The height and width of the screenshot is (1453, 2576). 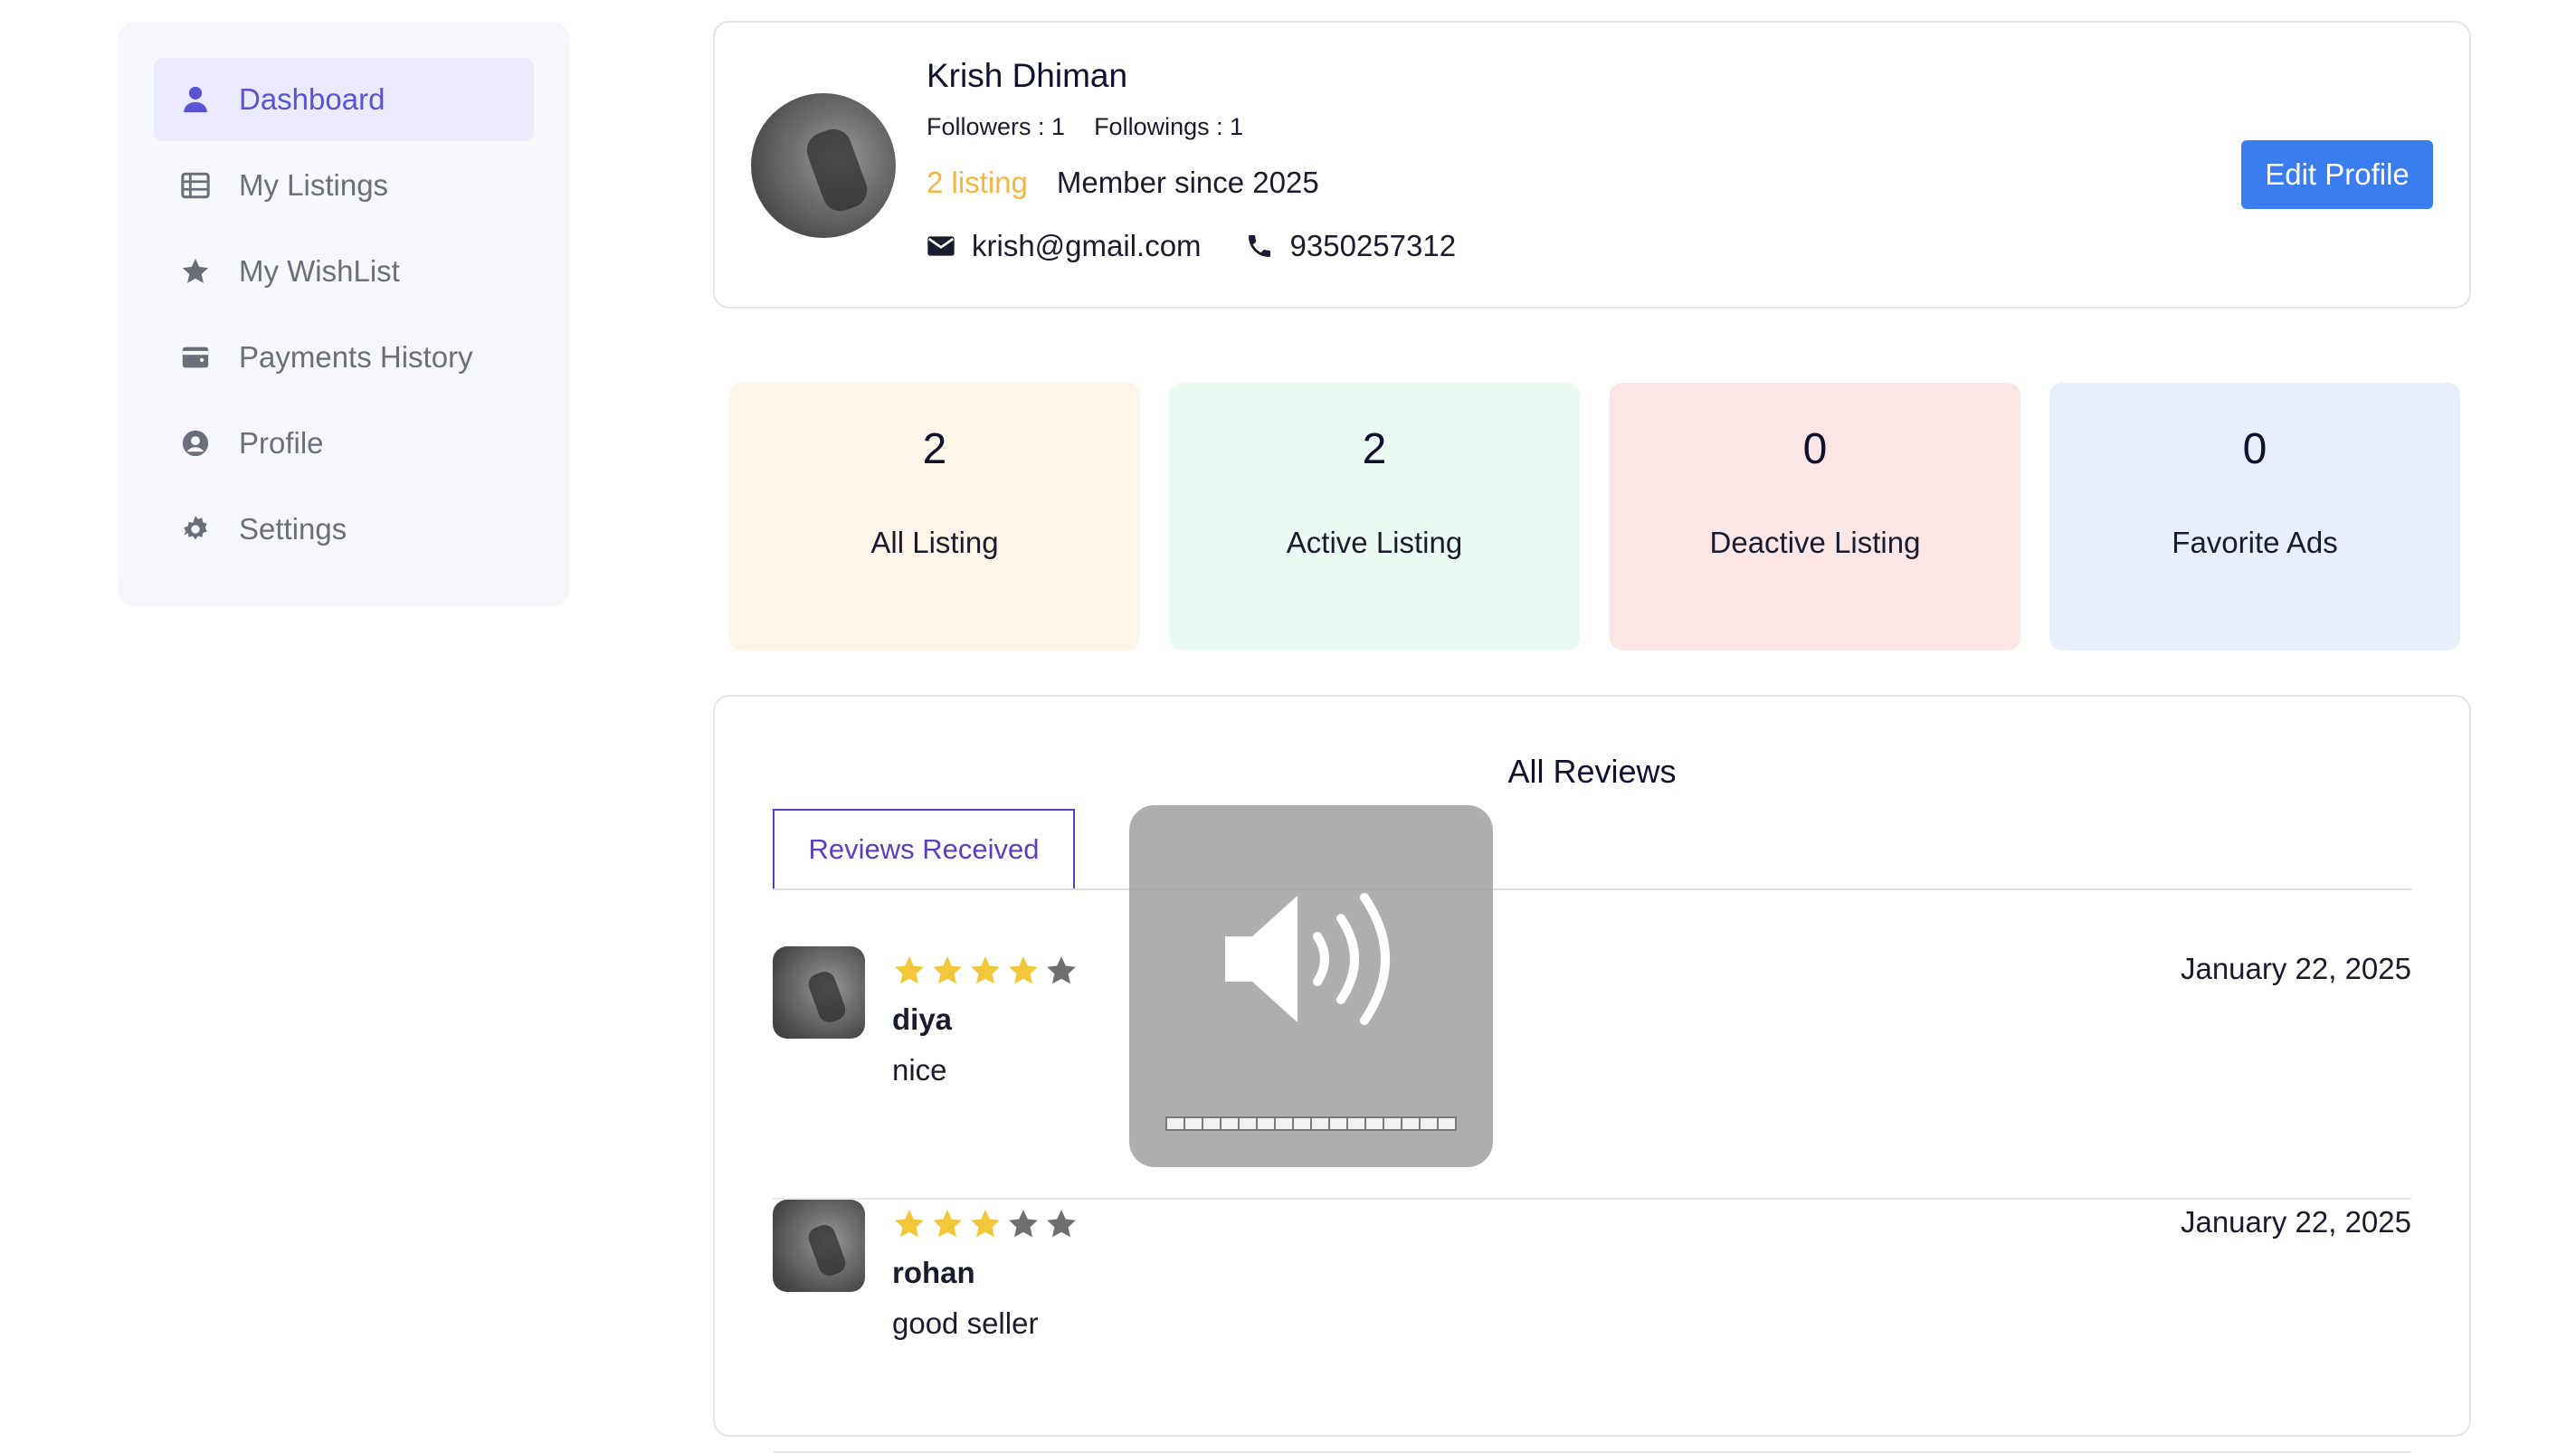 I want to click on gear-icon, so click(x=195, y=529).